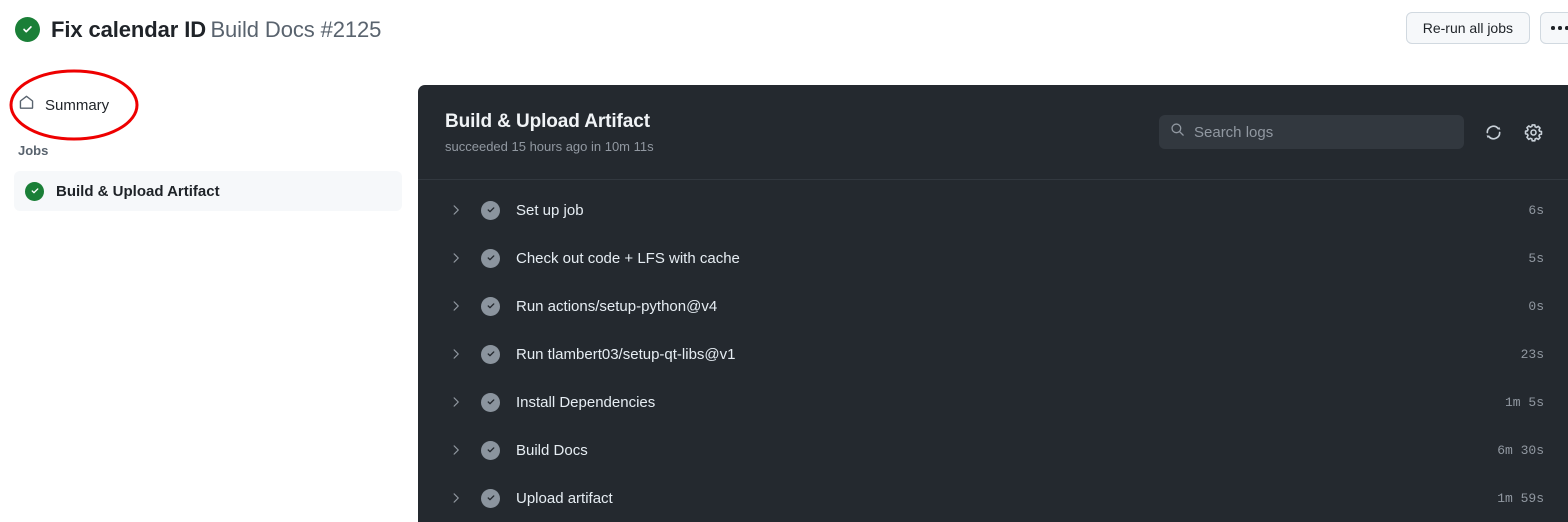 The width and height of the screenshot is (1568, 522). I want to click on log-step-row: Upload artifact 1m 59s, so click(993, 498).